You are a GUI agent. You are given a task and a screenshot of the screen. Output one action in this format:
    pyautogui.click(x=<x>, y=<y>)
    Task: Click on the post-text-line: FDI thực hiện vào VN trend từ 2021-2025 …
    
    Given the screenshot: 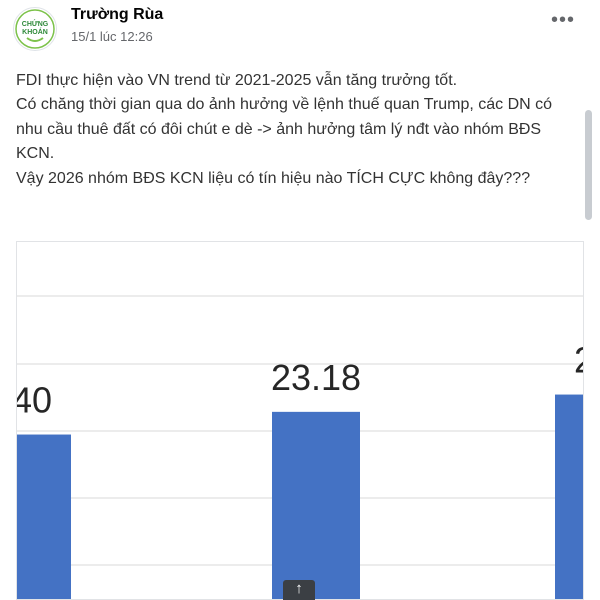 What is the action you would take?
    pyautogui.click(x=237, y=80)
    